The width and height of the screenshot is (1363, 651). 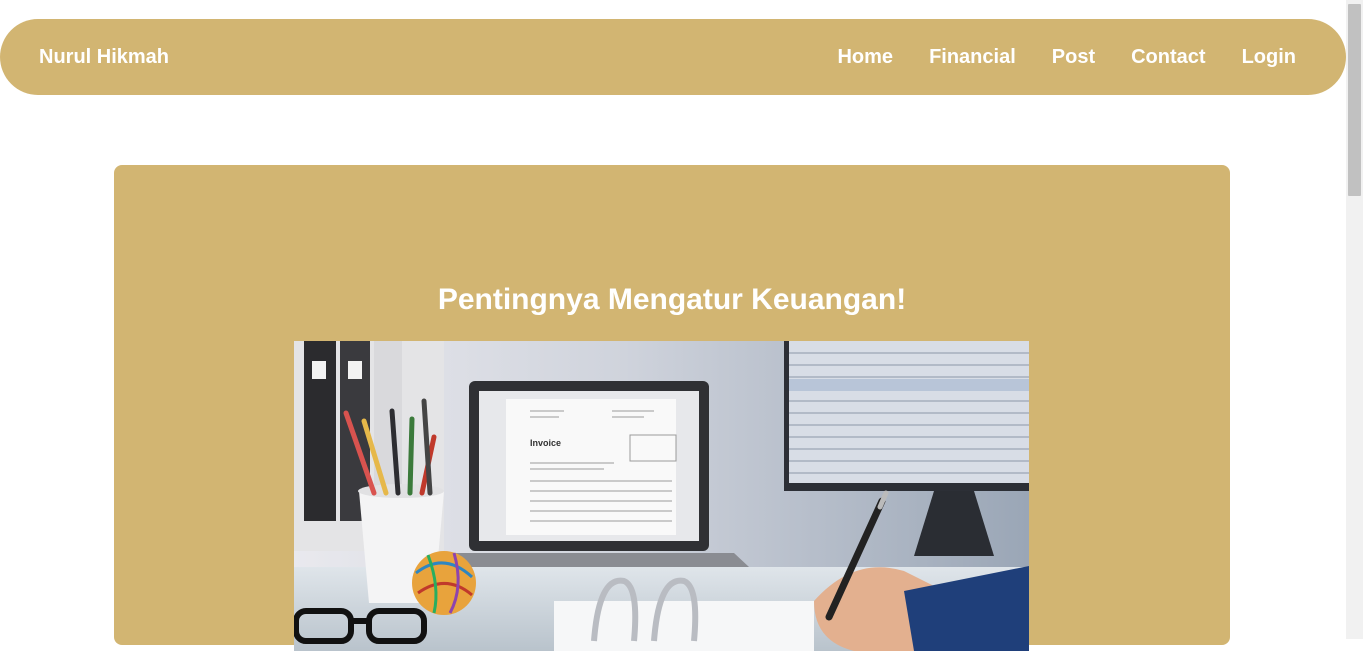 I want to click on nav-link-financial: Financial, so click(x=972, y=57).